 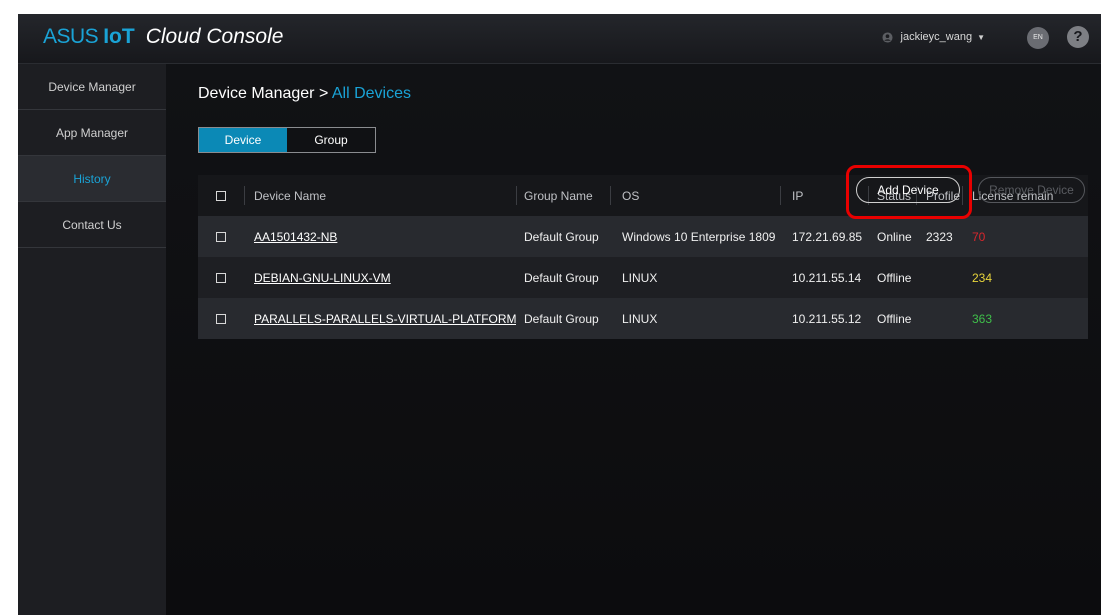 I want to click on ip-cell: 172.21.69.85, so click(x=827, y=236).